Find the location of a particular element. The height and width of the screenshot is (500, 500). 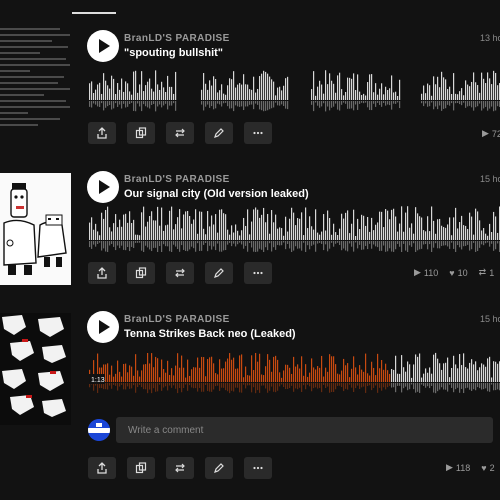

track-title: Our signal city (Old version leaked) is located at coordinates (216, 194).